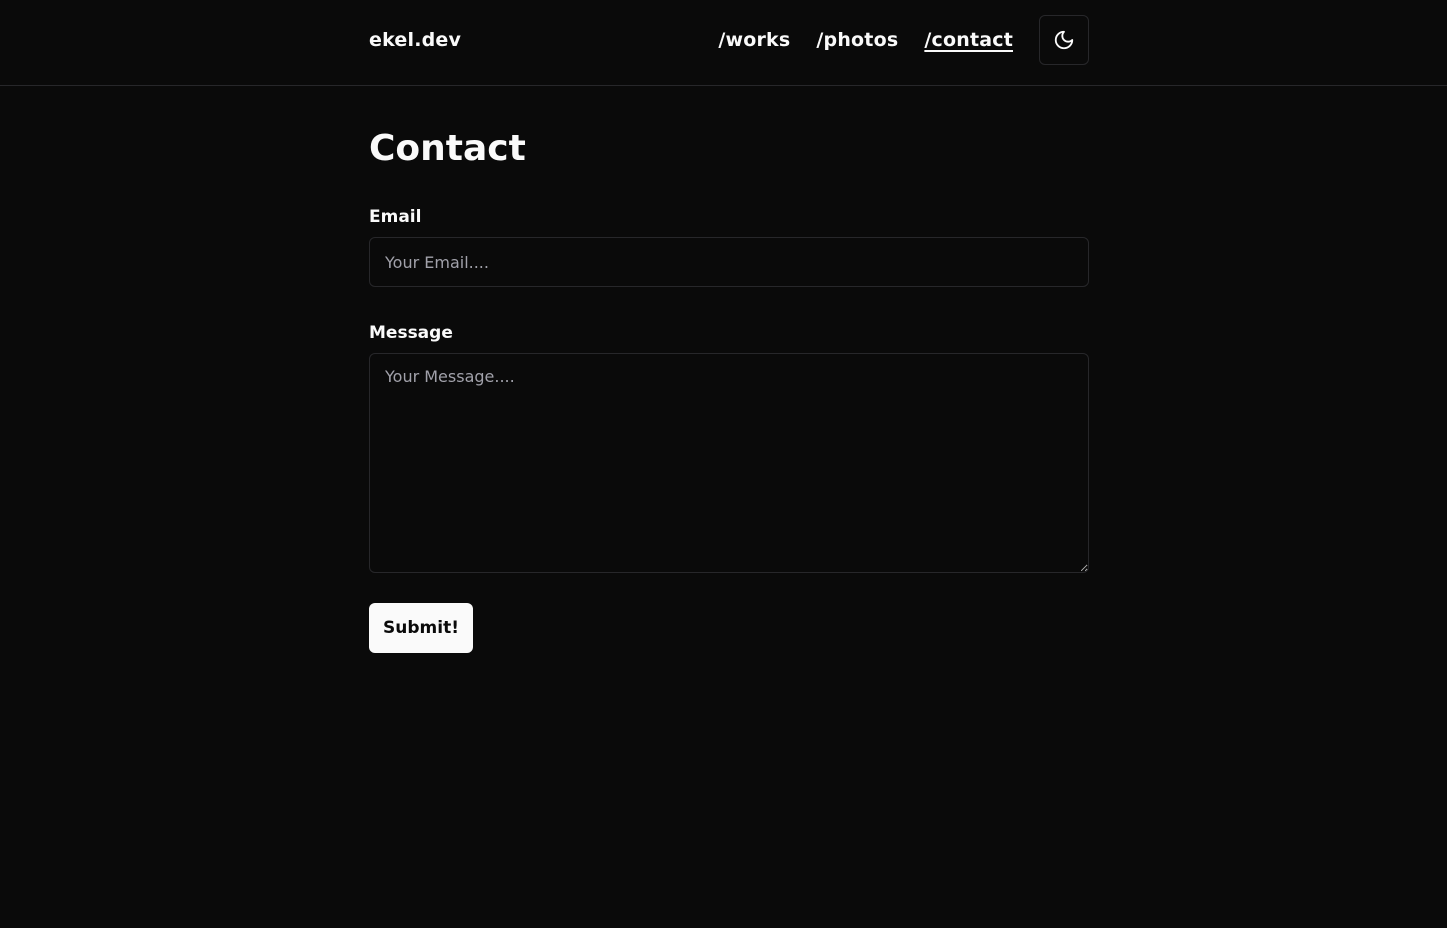  I want to click on page-title: Contact, so click(447, 148).